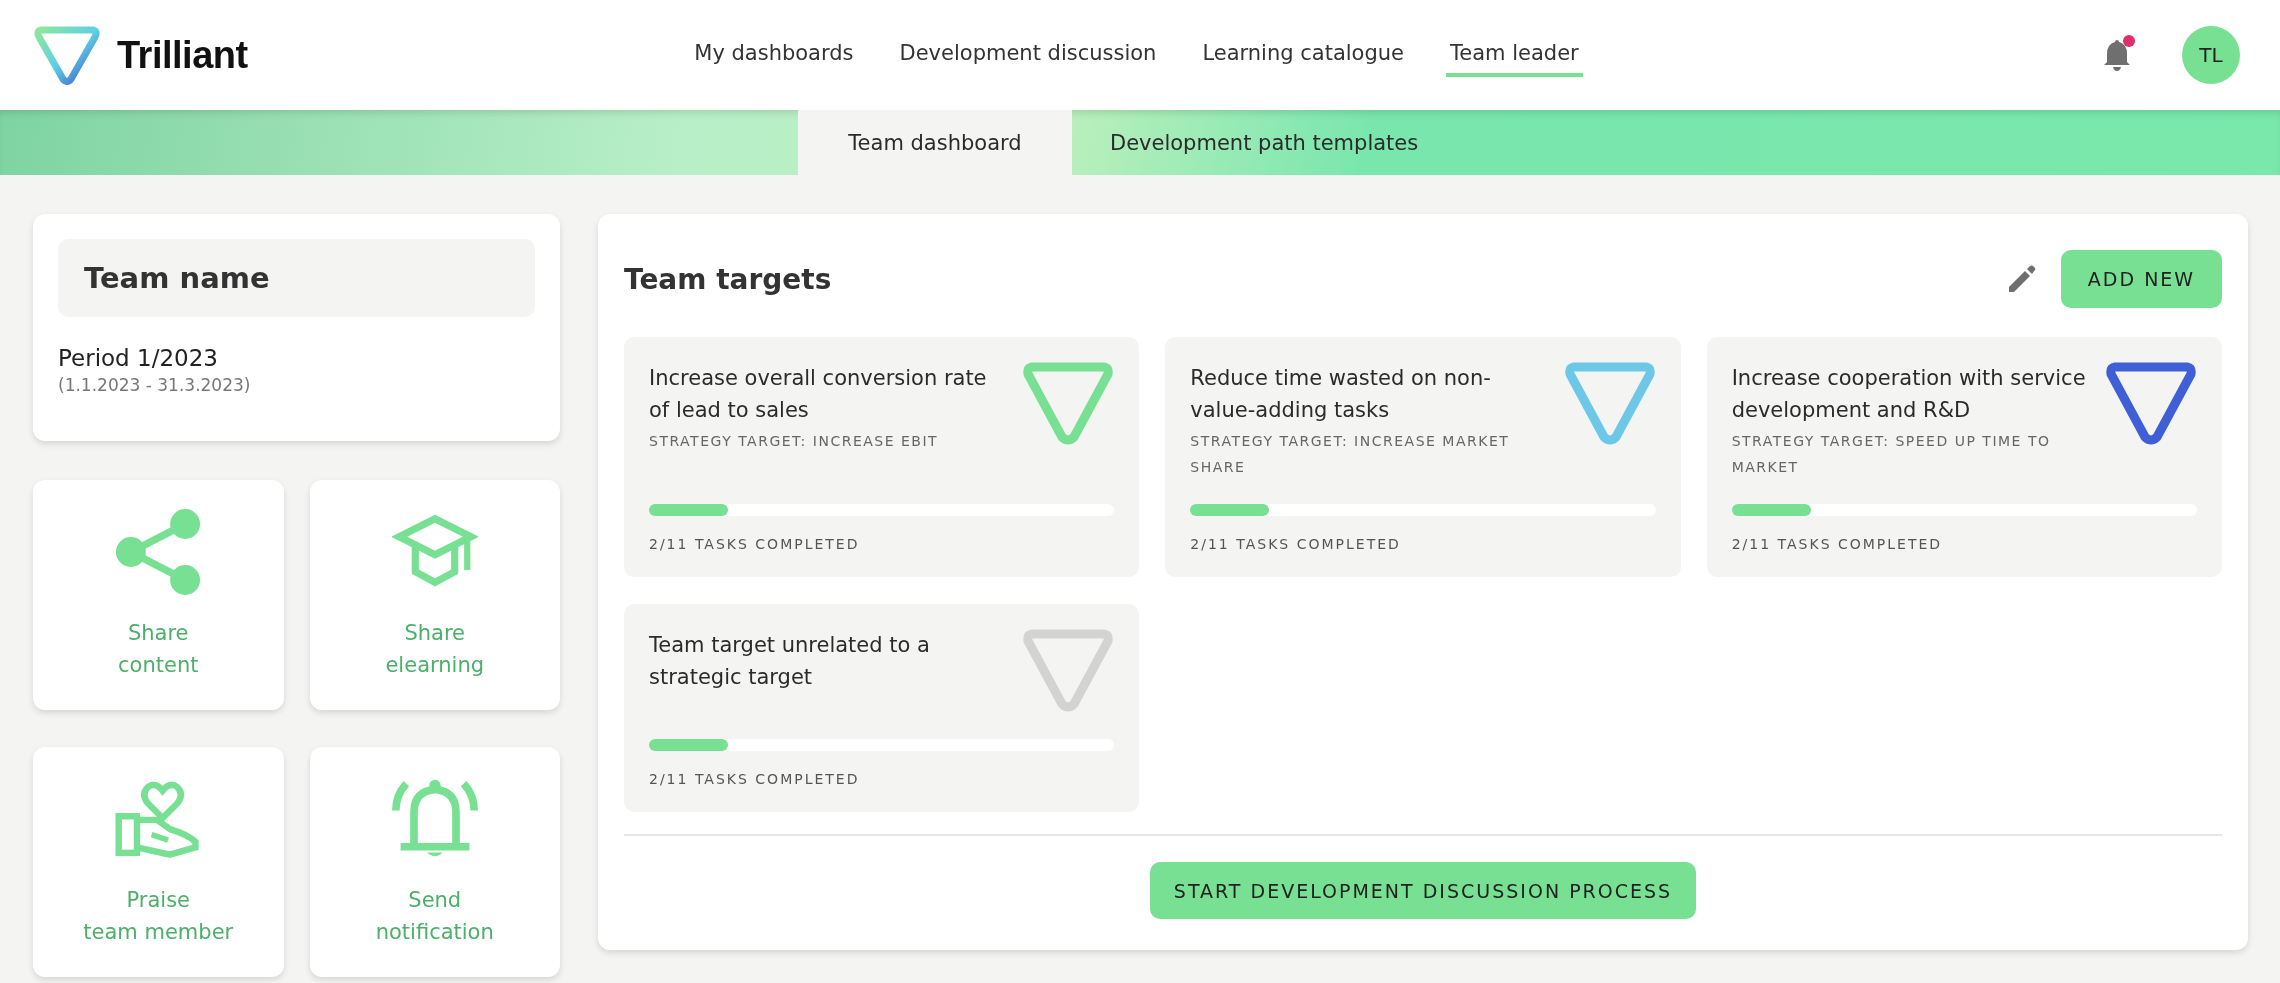 Image resolution: width=2280 pixels, height=983 pixels. I want to click on start-process-button: START DEVELOPMENT DISCUSSION PROCESS, so click(1423, 890).